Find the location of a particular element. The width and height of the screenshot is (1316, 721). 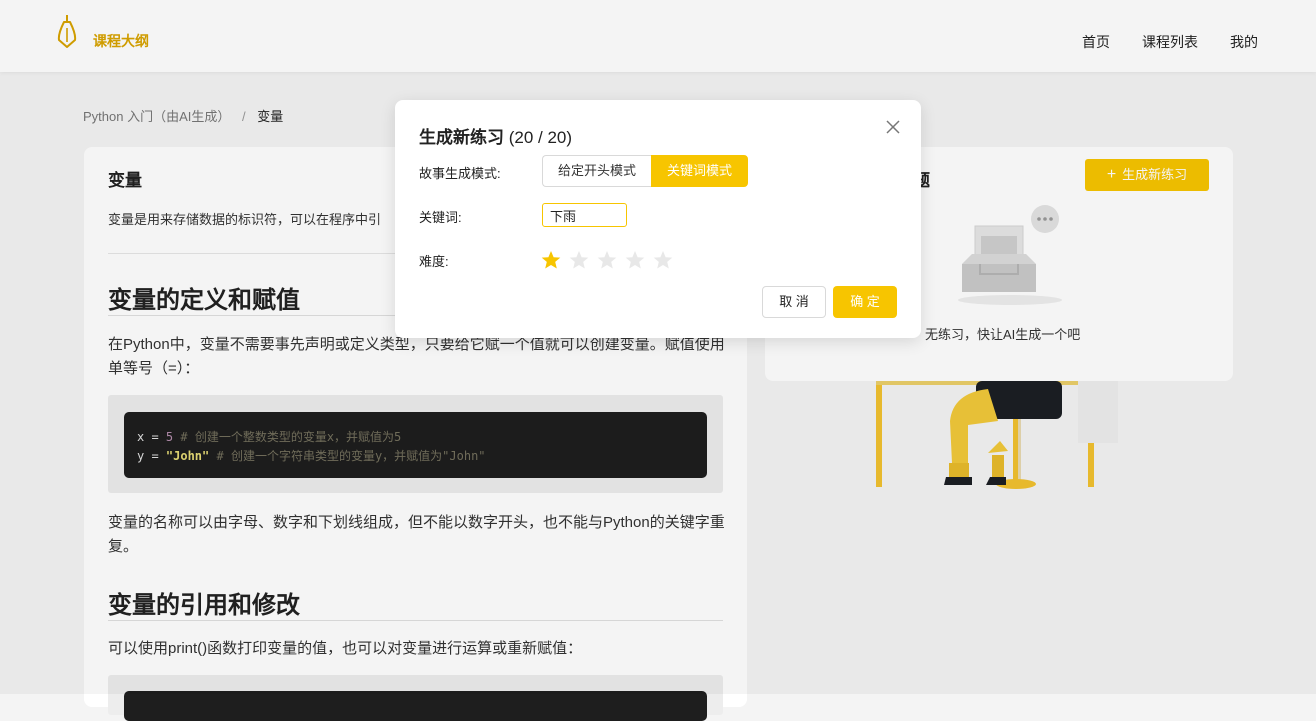

mode-option-keyword: 关键词模式 is located at coordinates (700, 171).